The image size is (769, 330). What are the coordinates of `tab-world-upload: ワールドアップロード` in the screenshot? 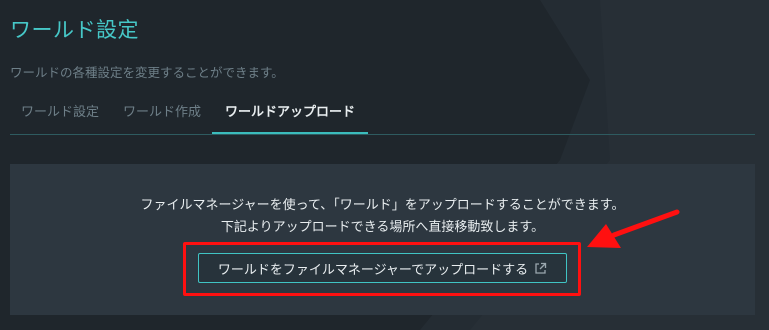 It's located at (290, 116).